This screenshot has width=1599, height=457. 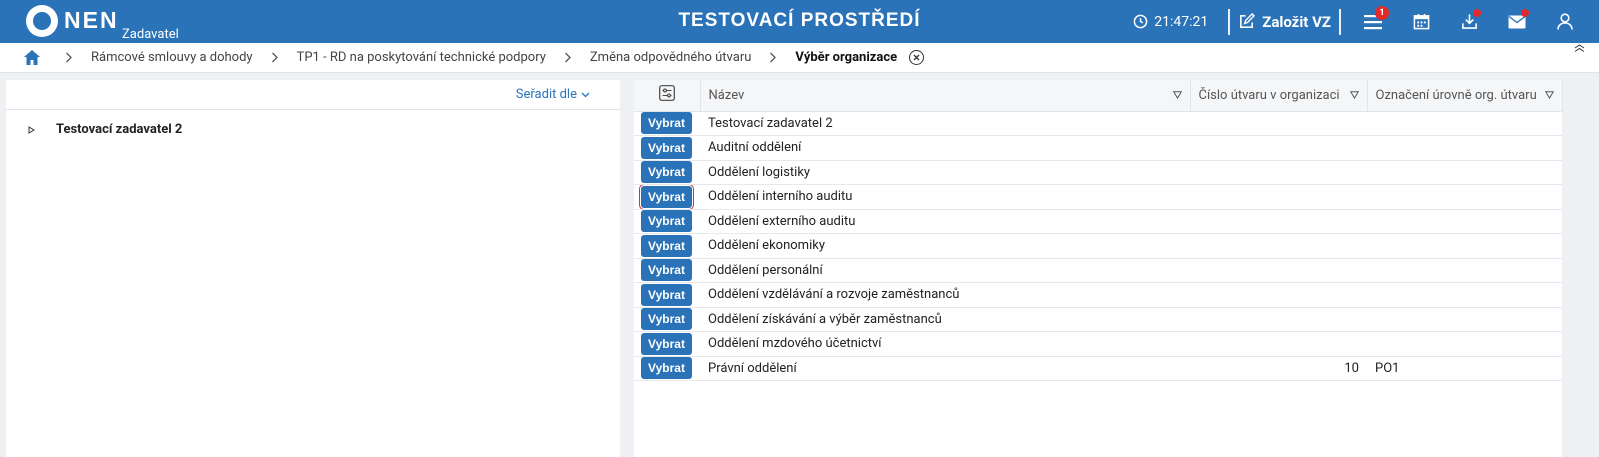 What do you see at coordinates (1465, 96) in the screenshot?
I see `column-header-unit-level: Označení úrovně org. útvaru` at bounding box center [1465, 96].